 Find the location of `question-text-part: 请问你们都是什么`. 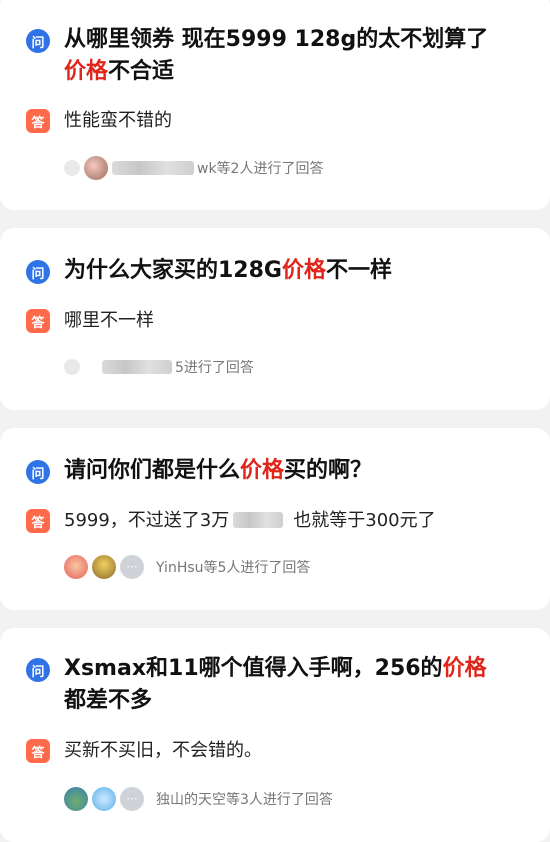

question-text-part: 请问你们都是什么 is located at coordinates (152, 470).